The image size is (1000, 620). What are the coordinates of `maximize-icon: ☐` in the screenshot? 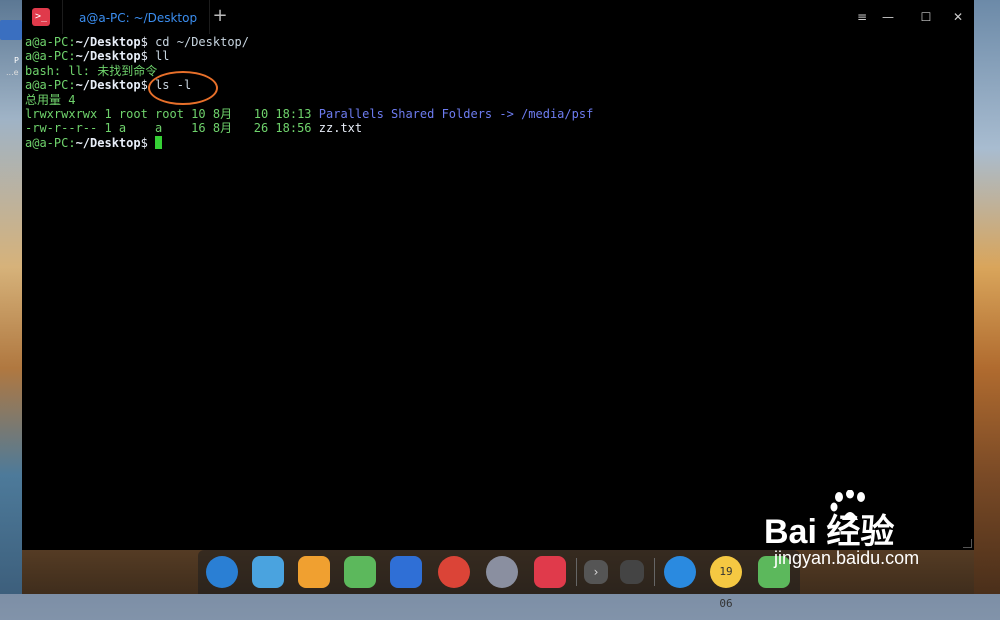 It's located at (926, 17).